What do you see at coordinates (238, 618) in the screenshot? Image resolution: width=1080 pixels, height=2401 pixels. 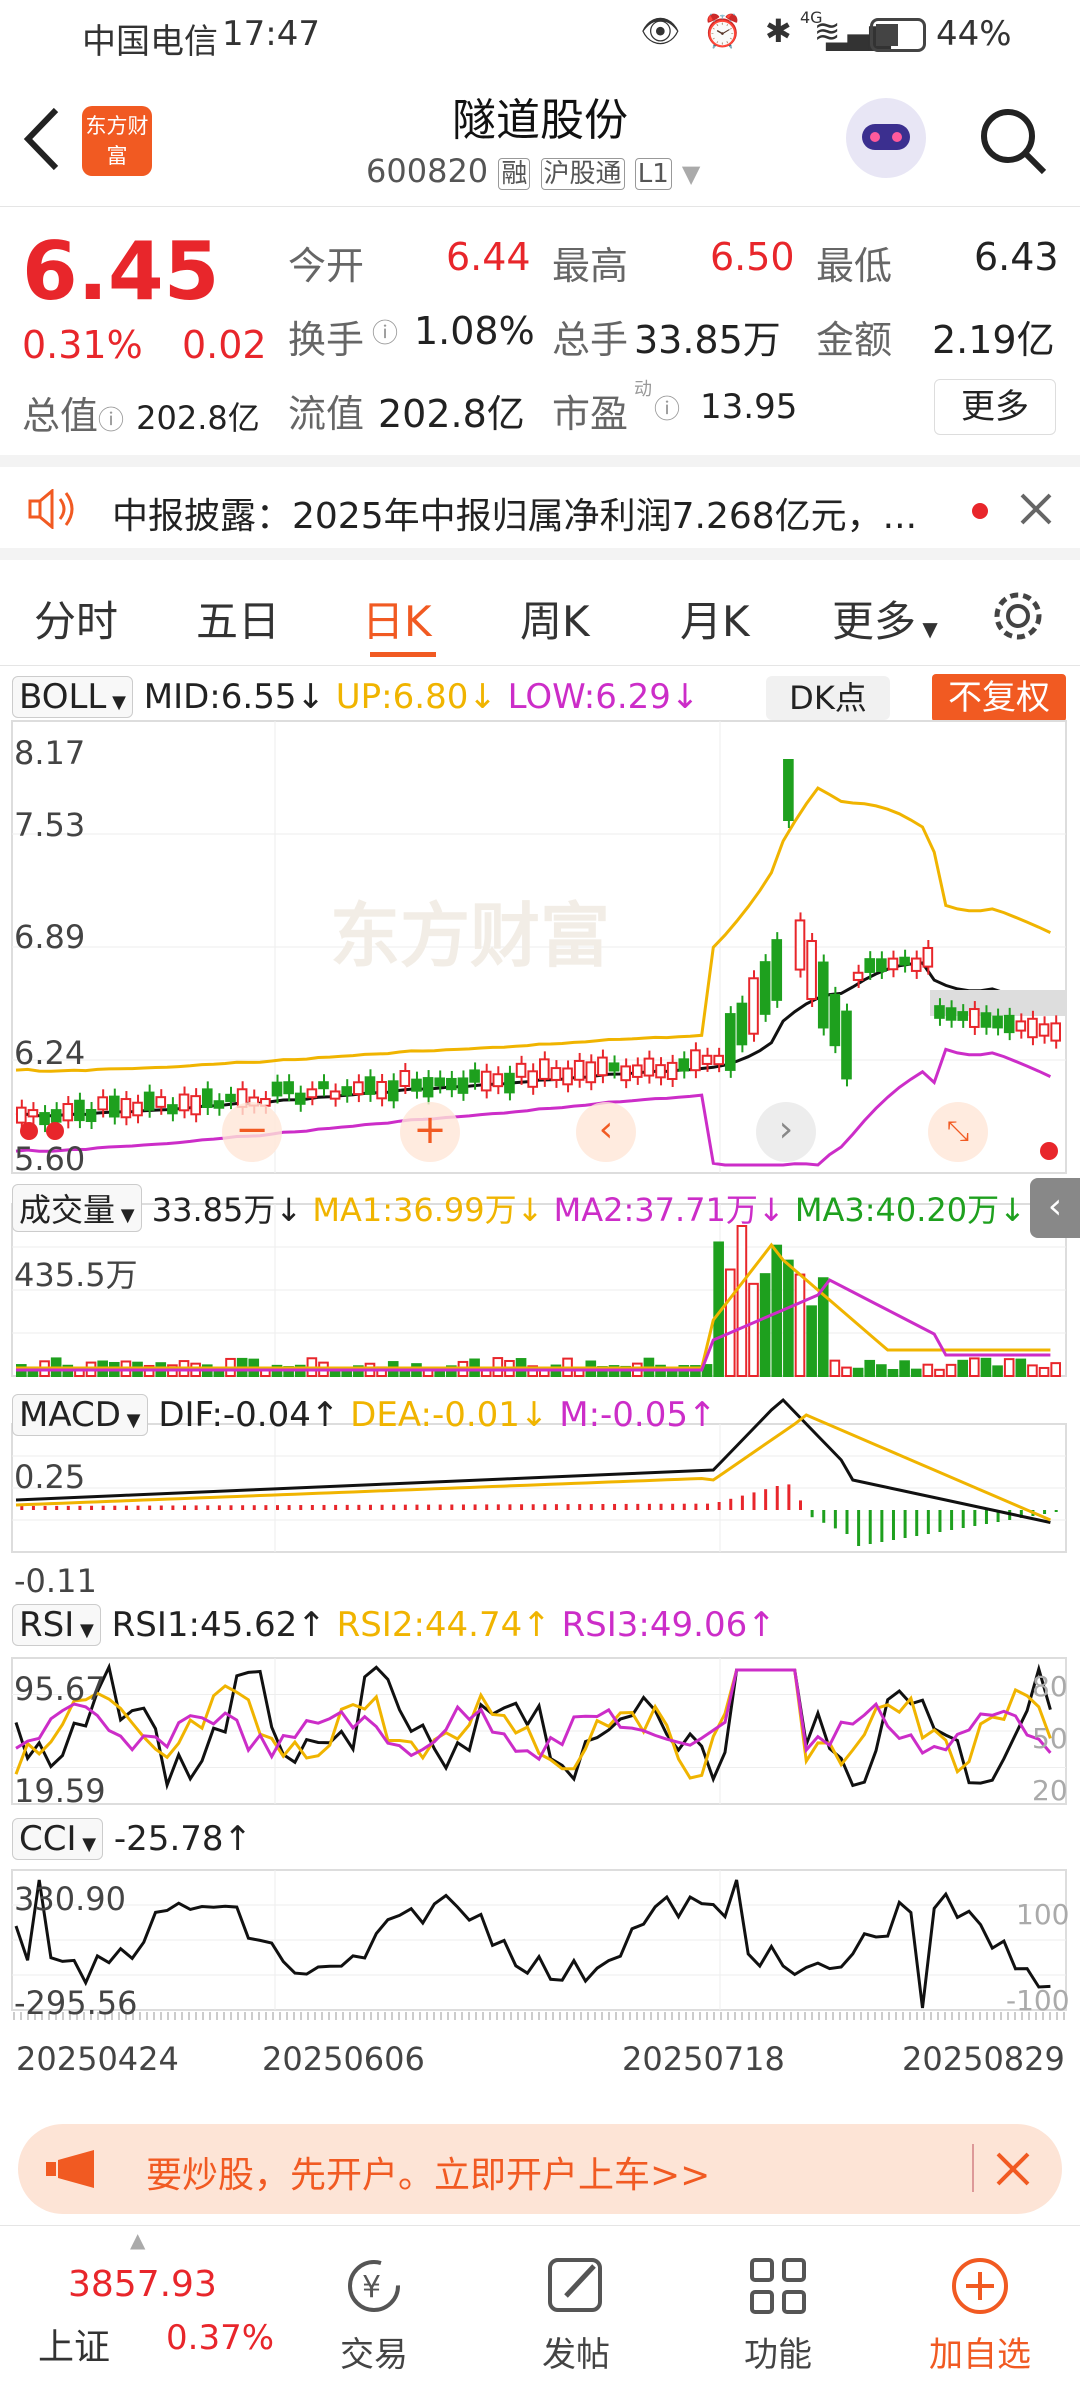 I see `tab-five-day: 五日` at bounding box center [238, 618].